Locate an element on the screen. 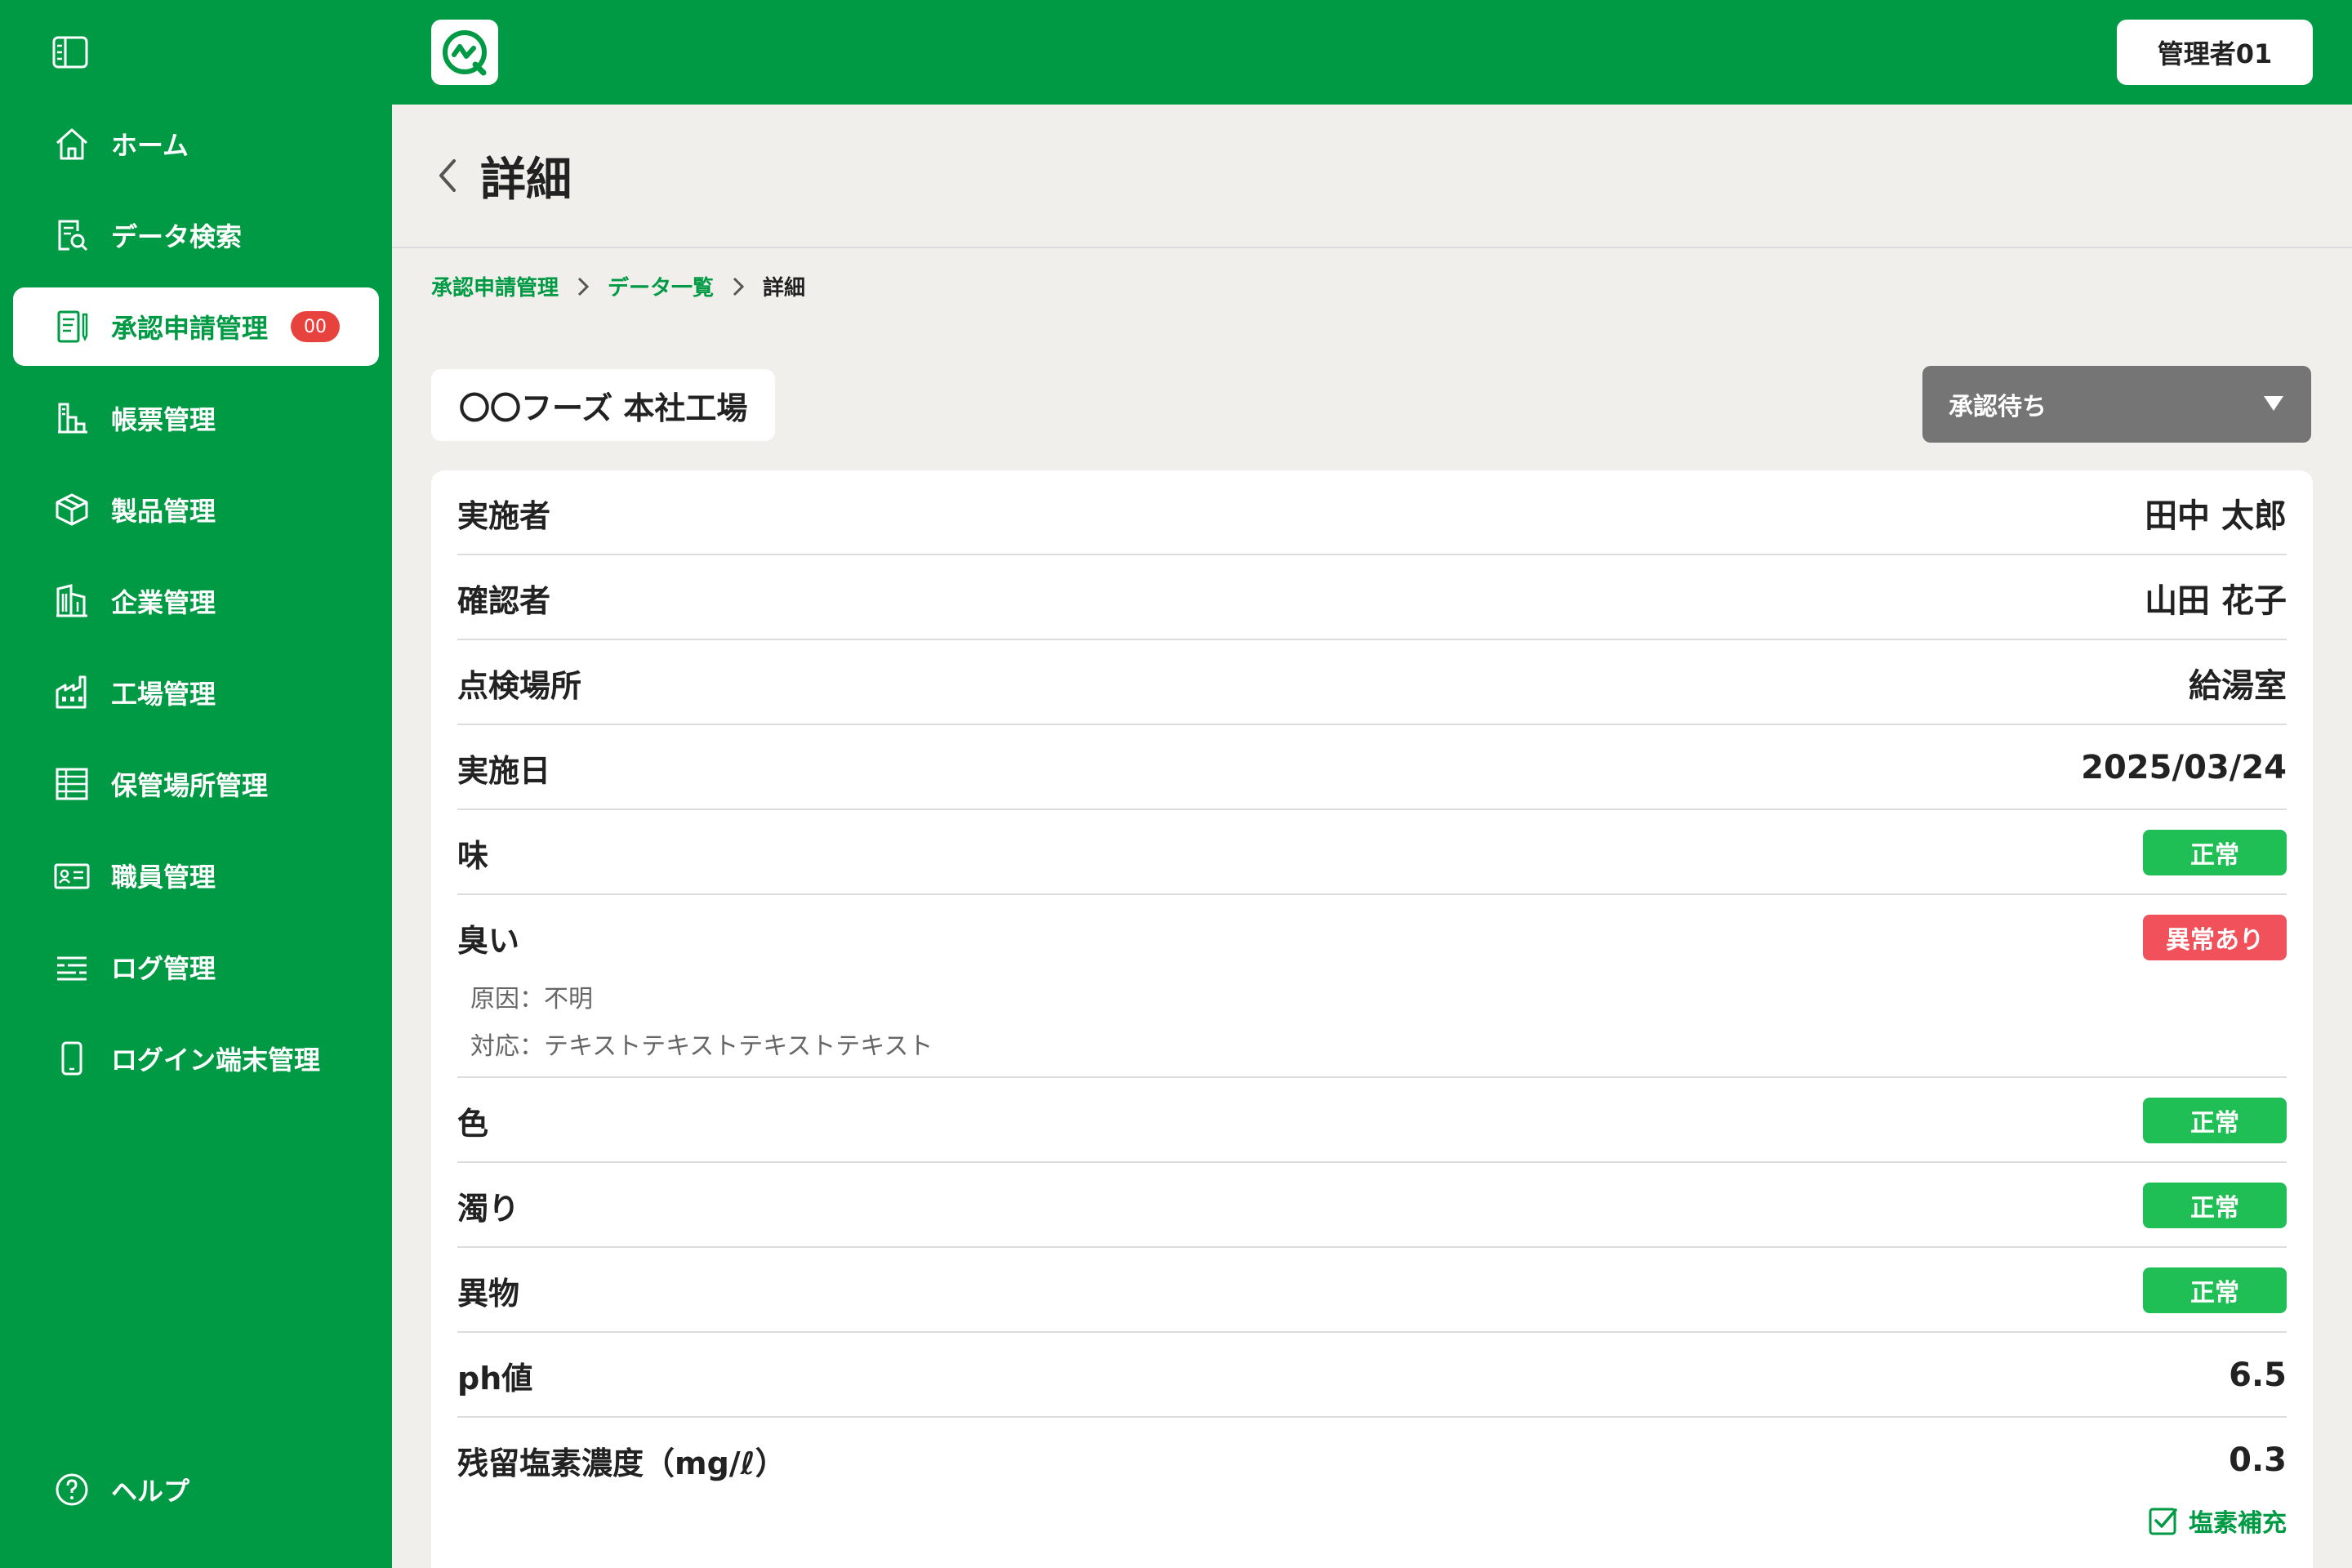 The width and height of the screenshot is (2352, 1568). status-badge-abnormal: 異常あり is located at coordinates (2215, 937).